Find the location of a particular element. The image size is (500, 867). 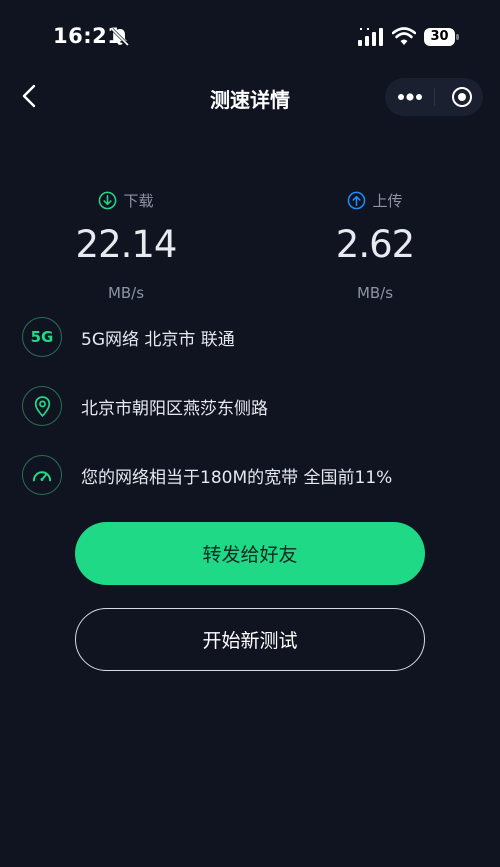

mini-program-capsule is located at coordinates (434, 97).